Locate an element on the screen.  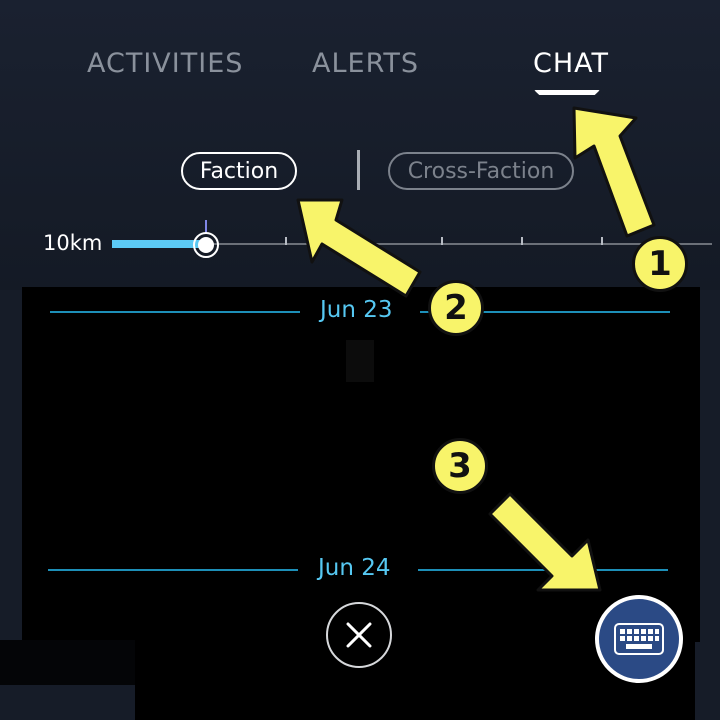
close-button is located at coordinates (359, 635).